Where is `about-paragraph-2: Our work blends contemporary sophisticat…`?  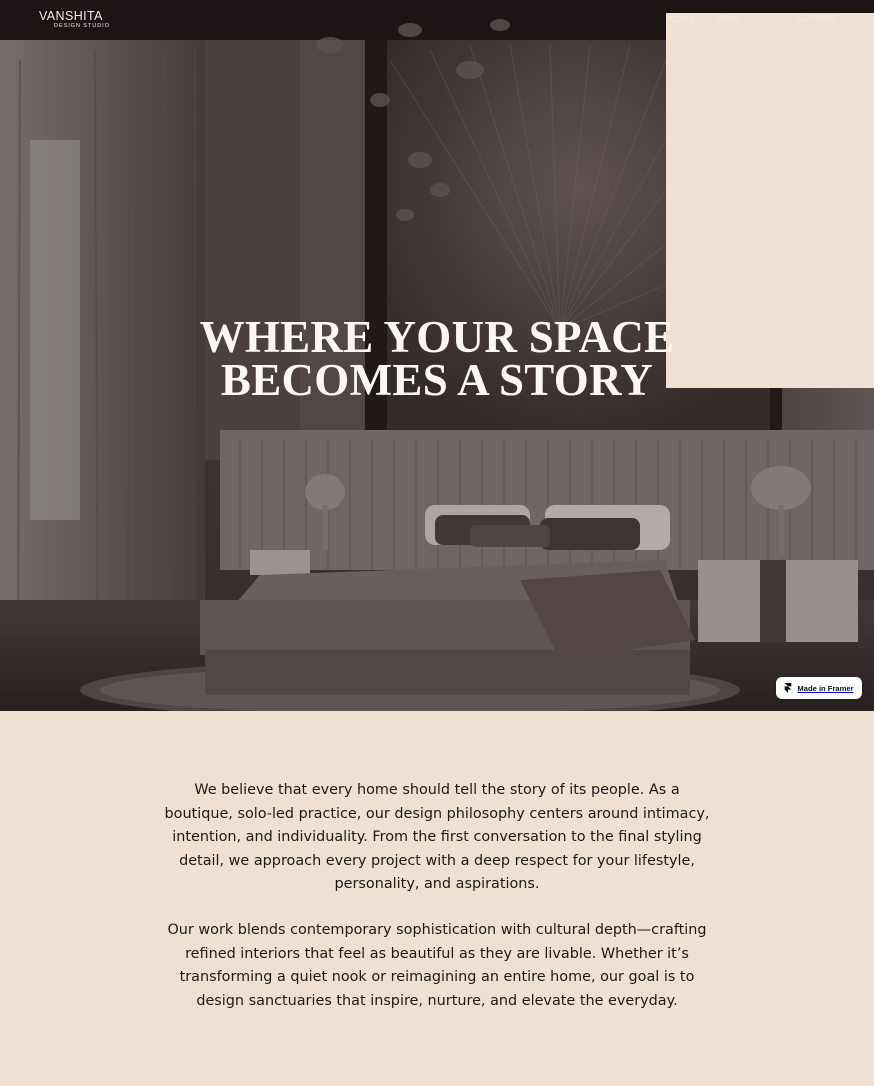 about-paragraph-2: Our work blends contemporary sophisticat… is located at coordinates (437, 965).